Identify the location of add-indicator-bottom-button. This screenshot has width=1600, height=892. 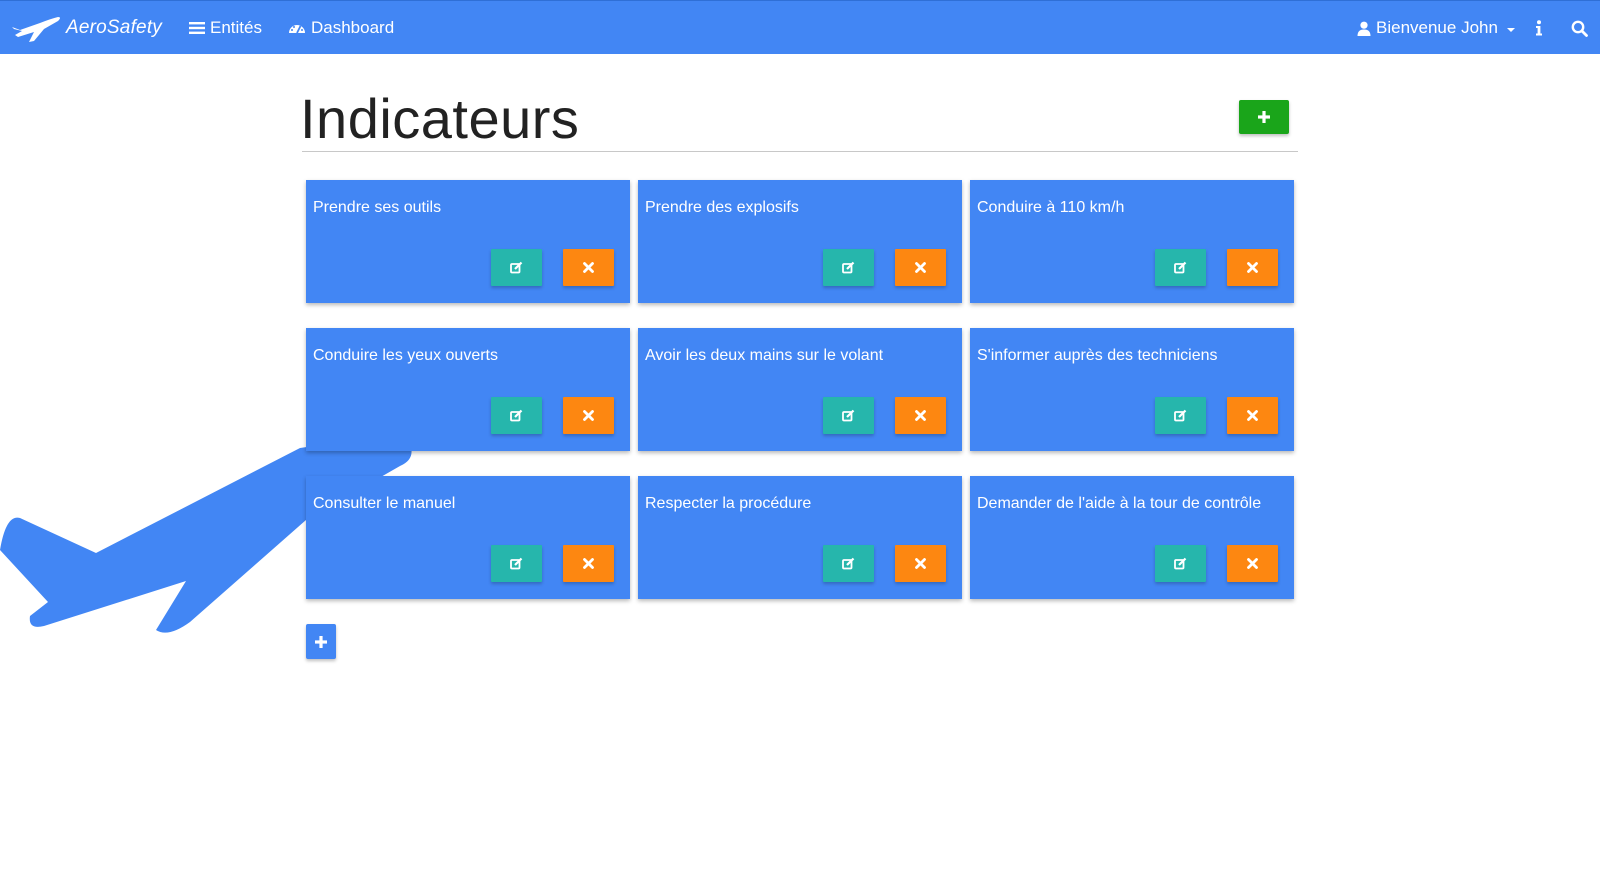
(321, 641).